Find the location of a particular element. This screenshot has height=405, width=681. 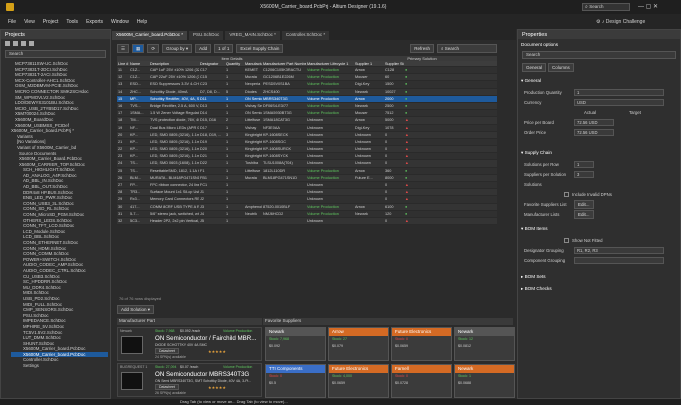

user-menu: ⚙ ♪ Design Challenge is located at coordinates (620, 22).